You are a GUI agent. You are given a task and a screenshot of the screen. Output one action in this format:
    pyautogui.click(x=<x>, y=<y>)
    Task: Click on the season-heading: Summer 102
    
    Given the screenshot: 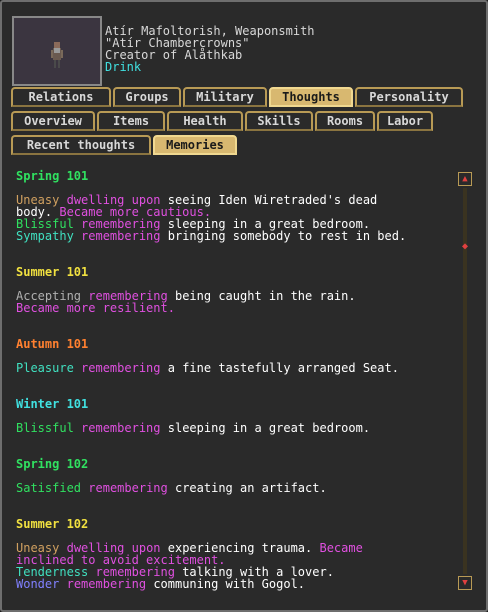 What is the action you would take?
    pyautogui.click(x=52, y=524)
    